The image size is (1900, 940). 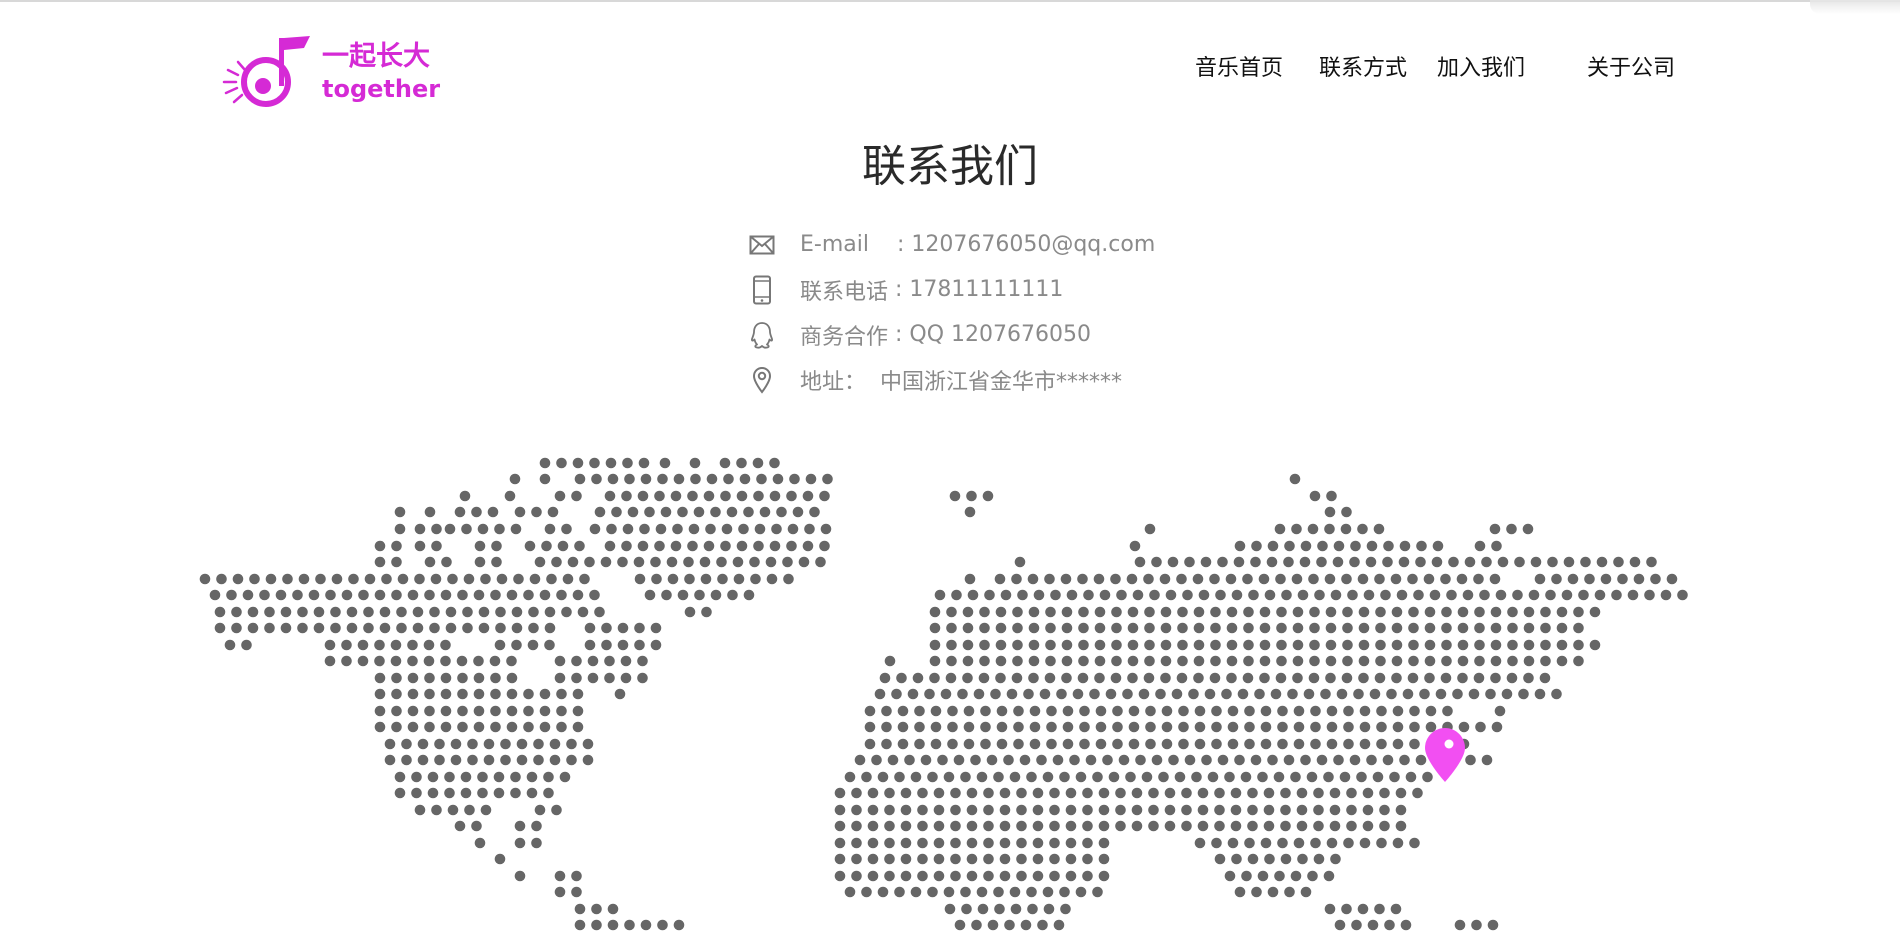 I want to click on brand-logo-link: 一起长大 together, so click(x=335, y=72).